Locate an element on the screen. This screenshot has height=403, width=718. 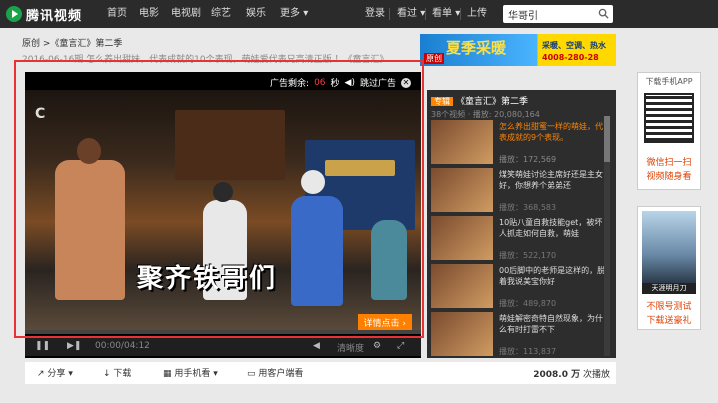
list-item: 萌娃解密奇特自然现象，为什么有时打雷不下 播放：113,837 is located at coordinates (520, 336).